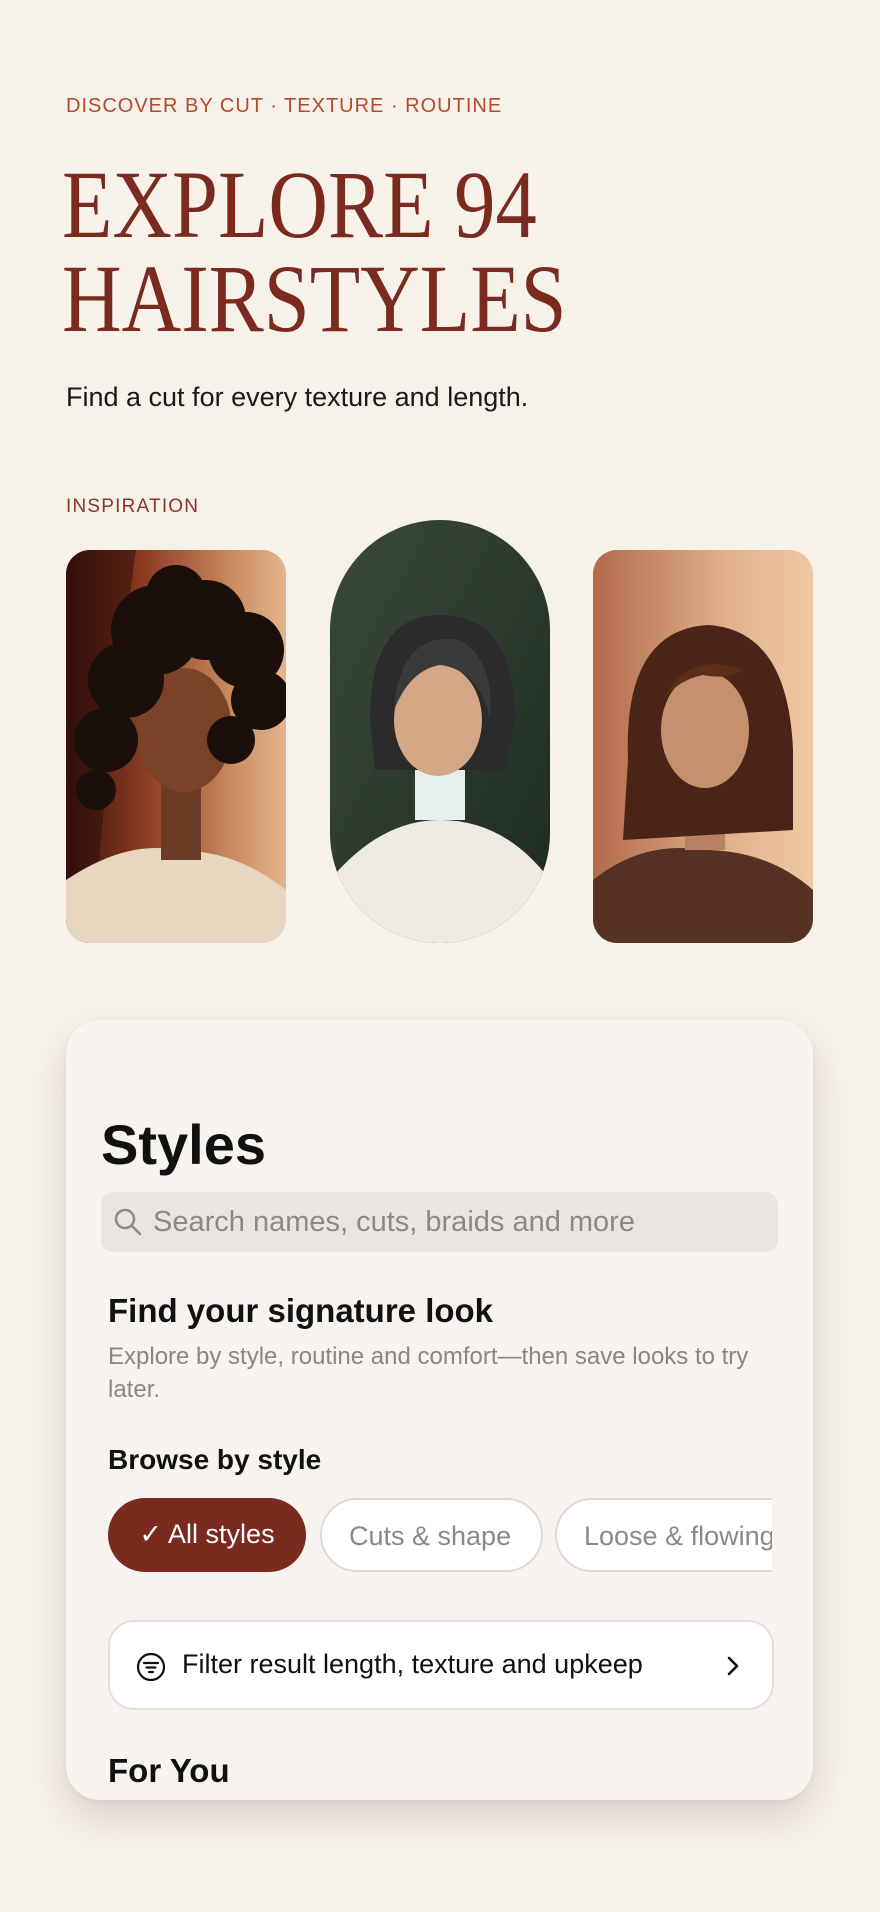 The image size is (880, 1912). Describe the element at coordinates (215, 1459) in the screenshot. I see `browse-by-style-label: Browse by style` at that location.